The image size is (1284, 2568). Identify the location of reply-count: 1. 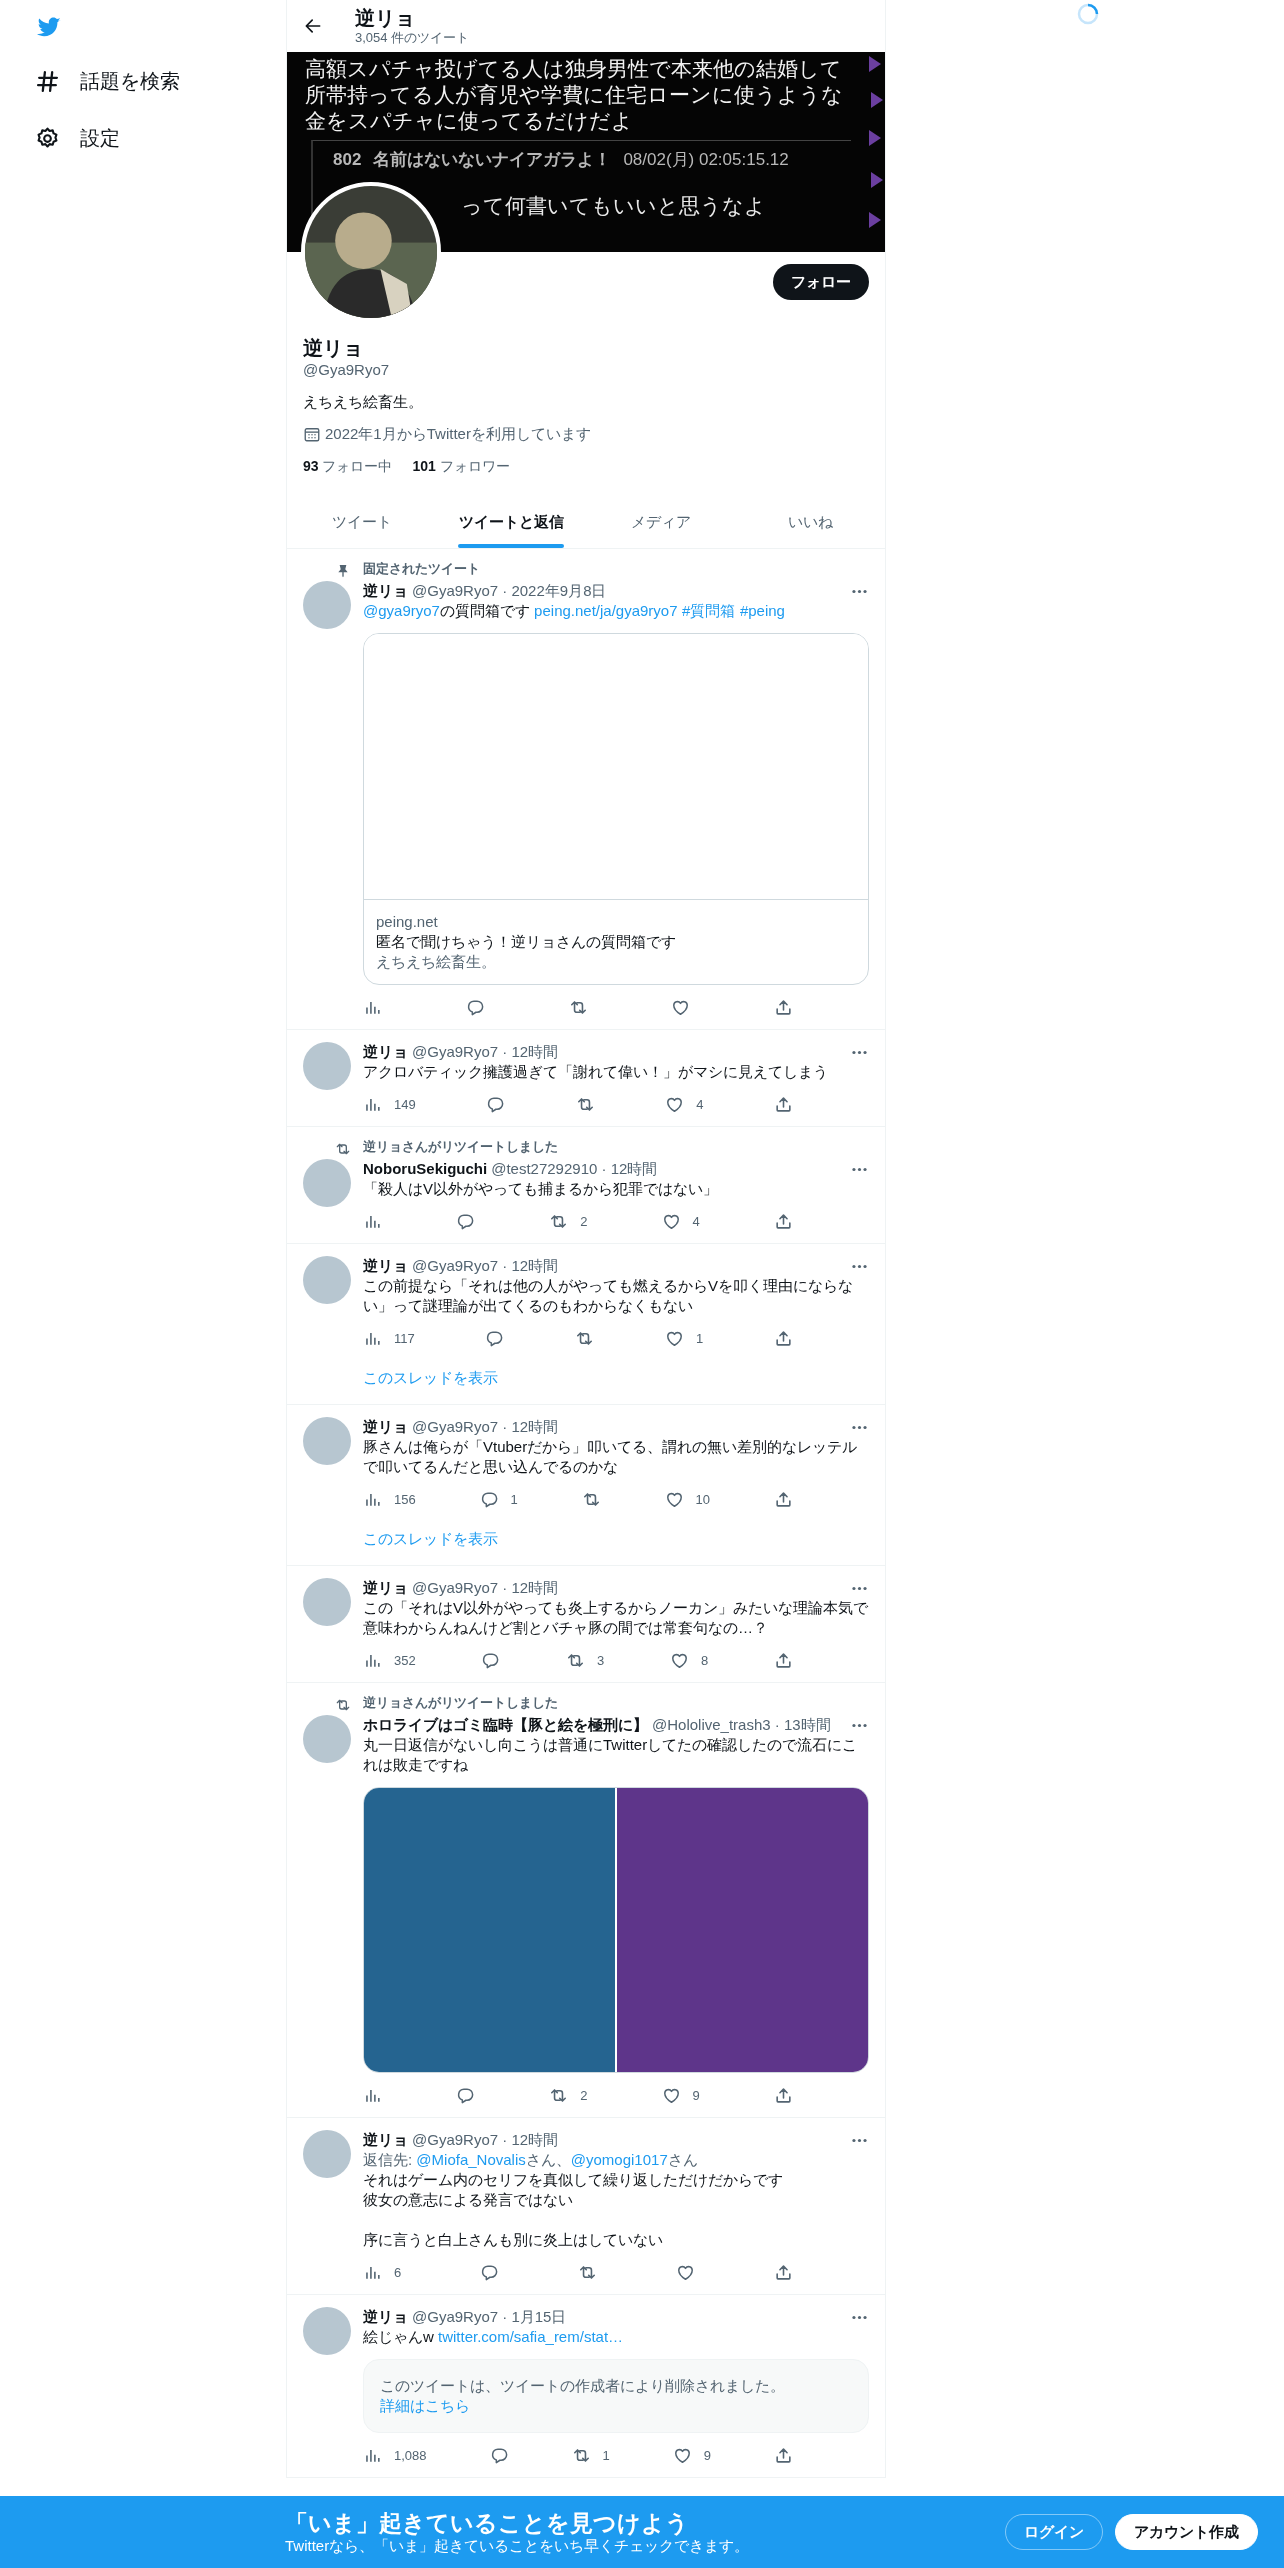
(514, 1499).